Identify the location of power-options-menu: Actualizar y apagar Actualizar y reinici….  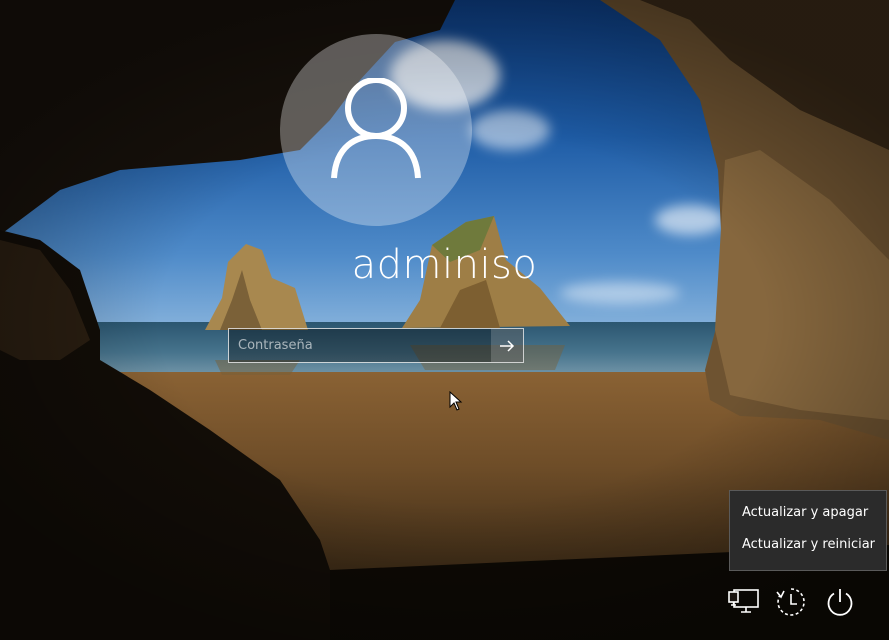
(808, 530).